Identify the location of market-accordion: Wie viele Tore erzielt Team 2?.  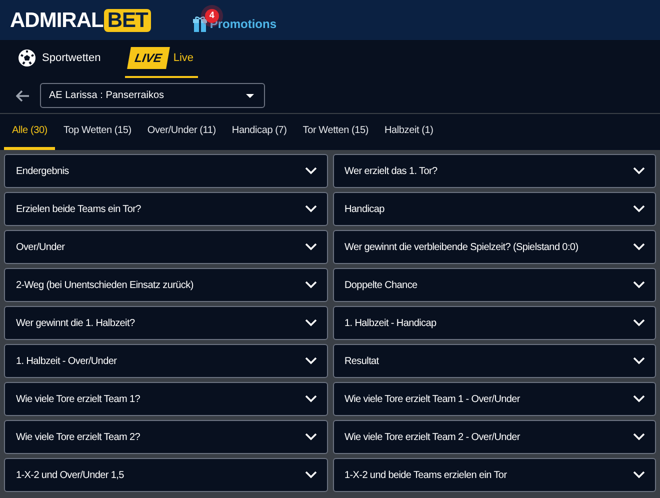
(166, 437).